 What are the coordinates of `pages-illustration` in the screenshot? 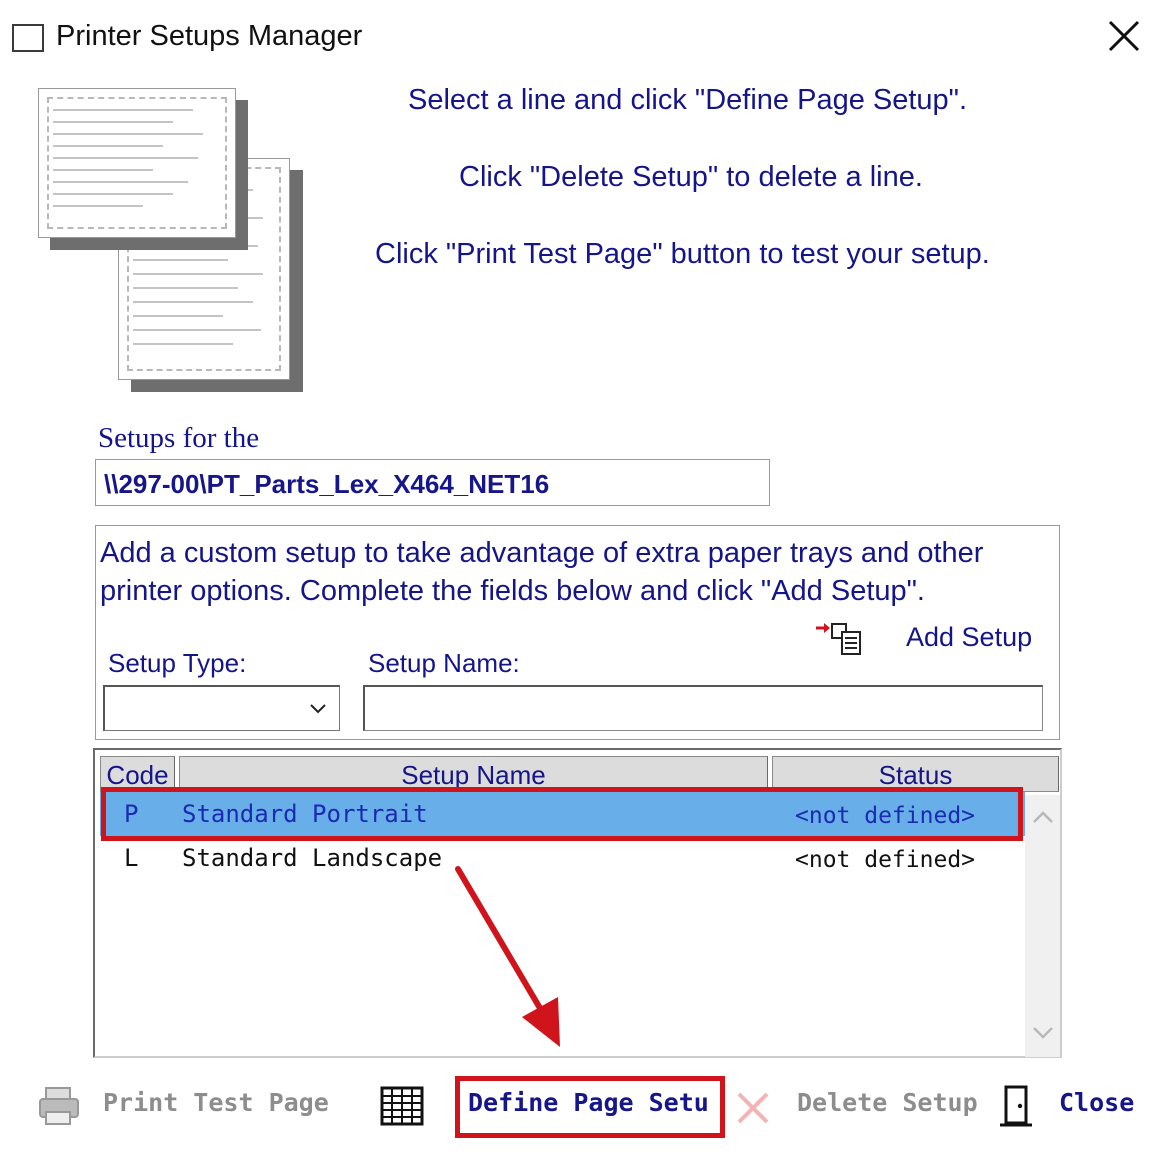 It's located at (170, 240).